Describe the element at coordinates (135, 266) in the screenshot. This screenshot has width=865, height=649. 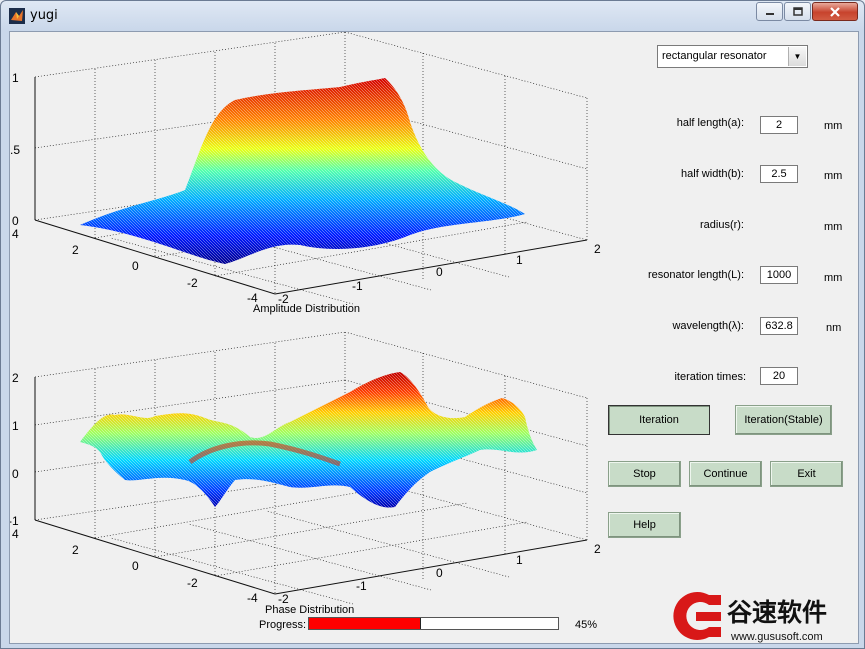
I see `amplitude-y-tick: 0` at that location.